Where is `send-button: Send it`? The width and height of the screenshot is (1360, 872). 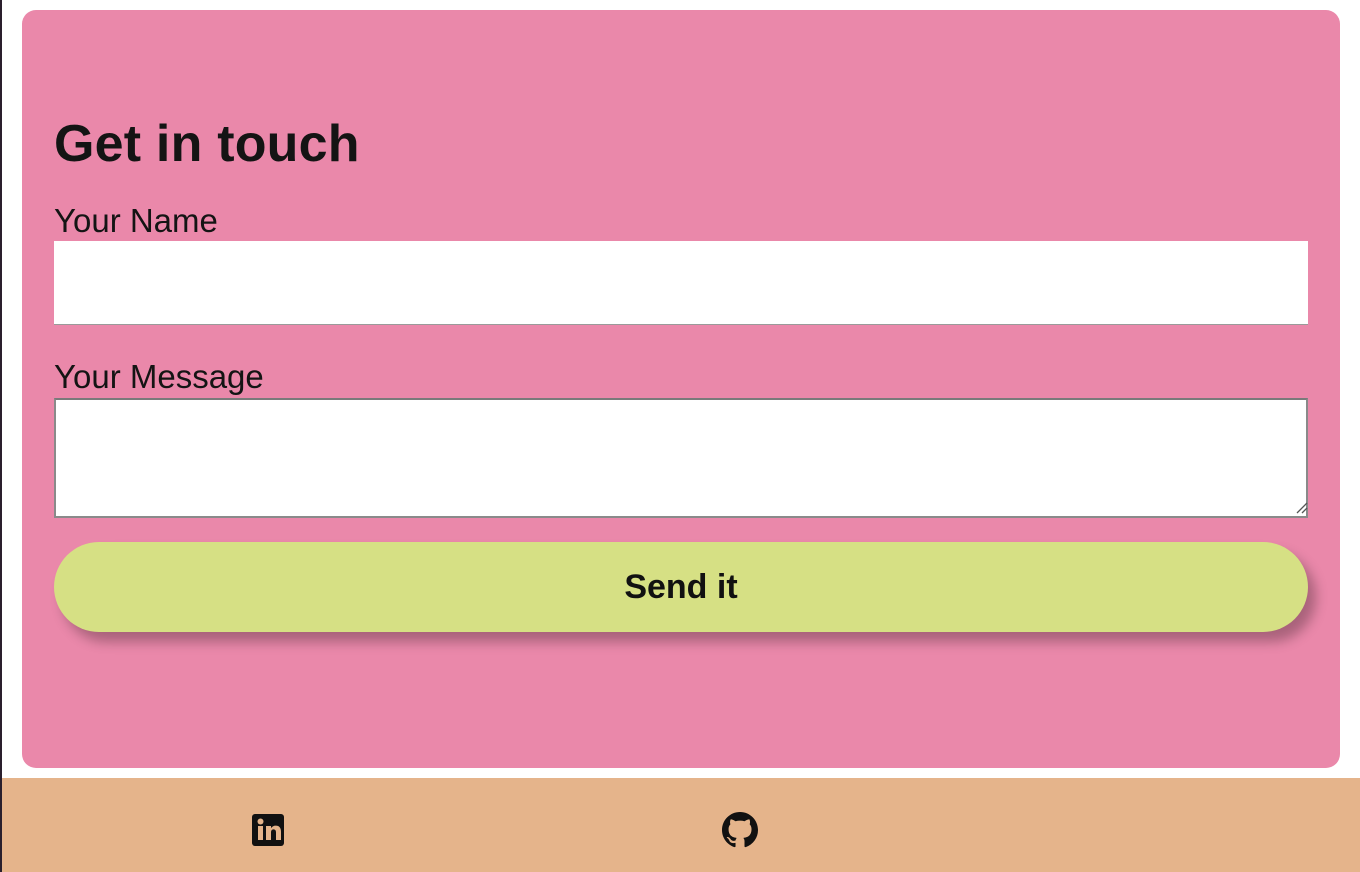
send-button: Send it is located at coordinates (681, 587).